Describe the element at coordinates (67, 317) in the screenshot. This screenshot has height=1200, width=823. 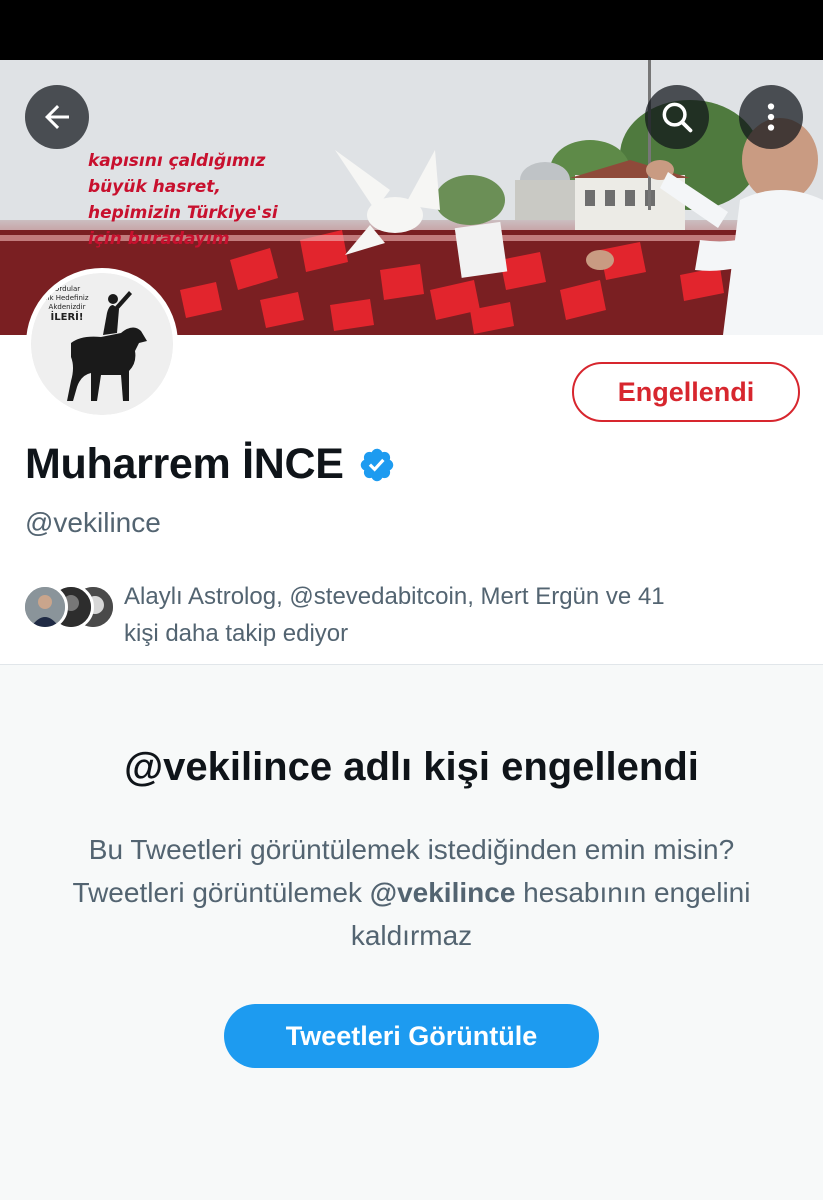
I see `avatar-caption-line: İLERİ!` at that location.